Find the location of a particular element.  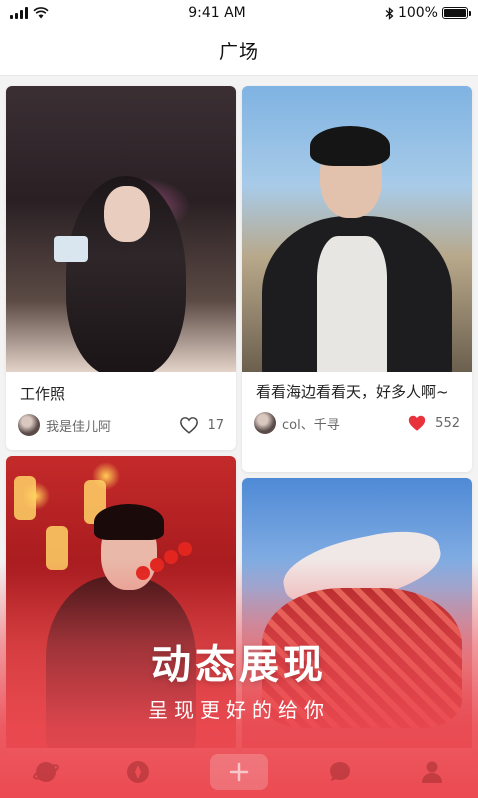

like-count: 552 is located at coordinates (447, 423).